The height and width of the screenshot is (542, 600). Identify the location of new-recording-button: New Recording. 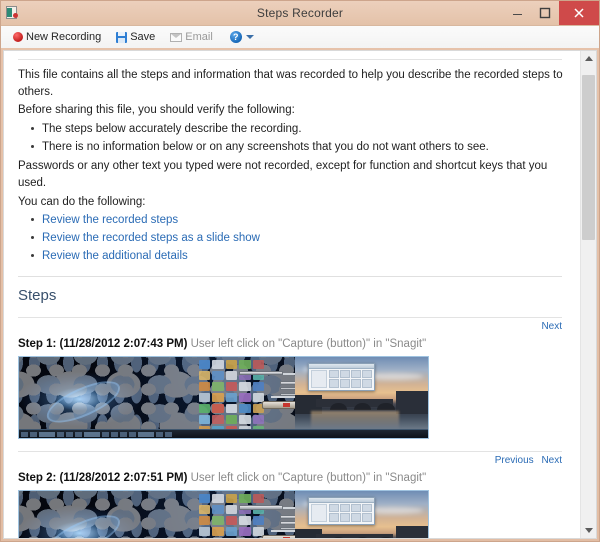
(57, 37).